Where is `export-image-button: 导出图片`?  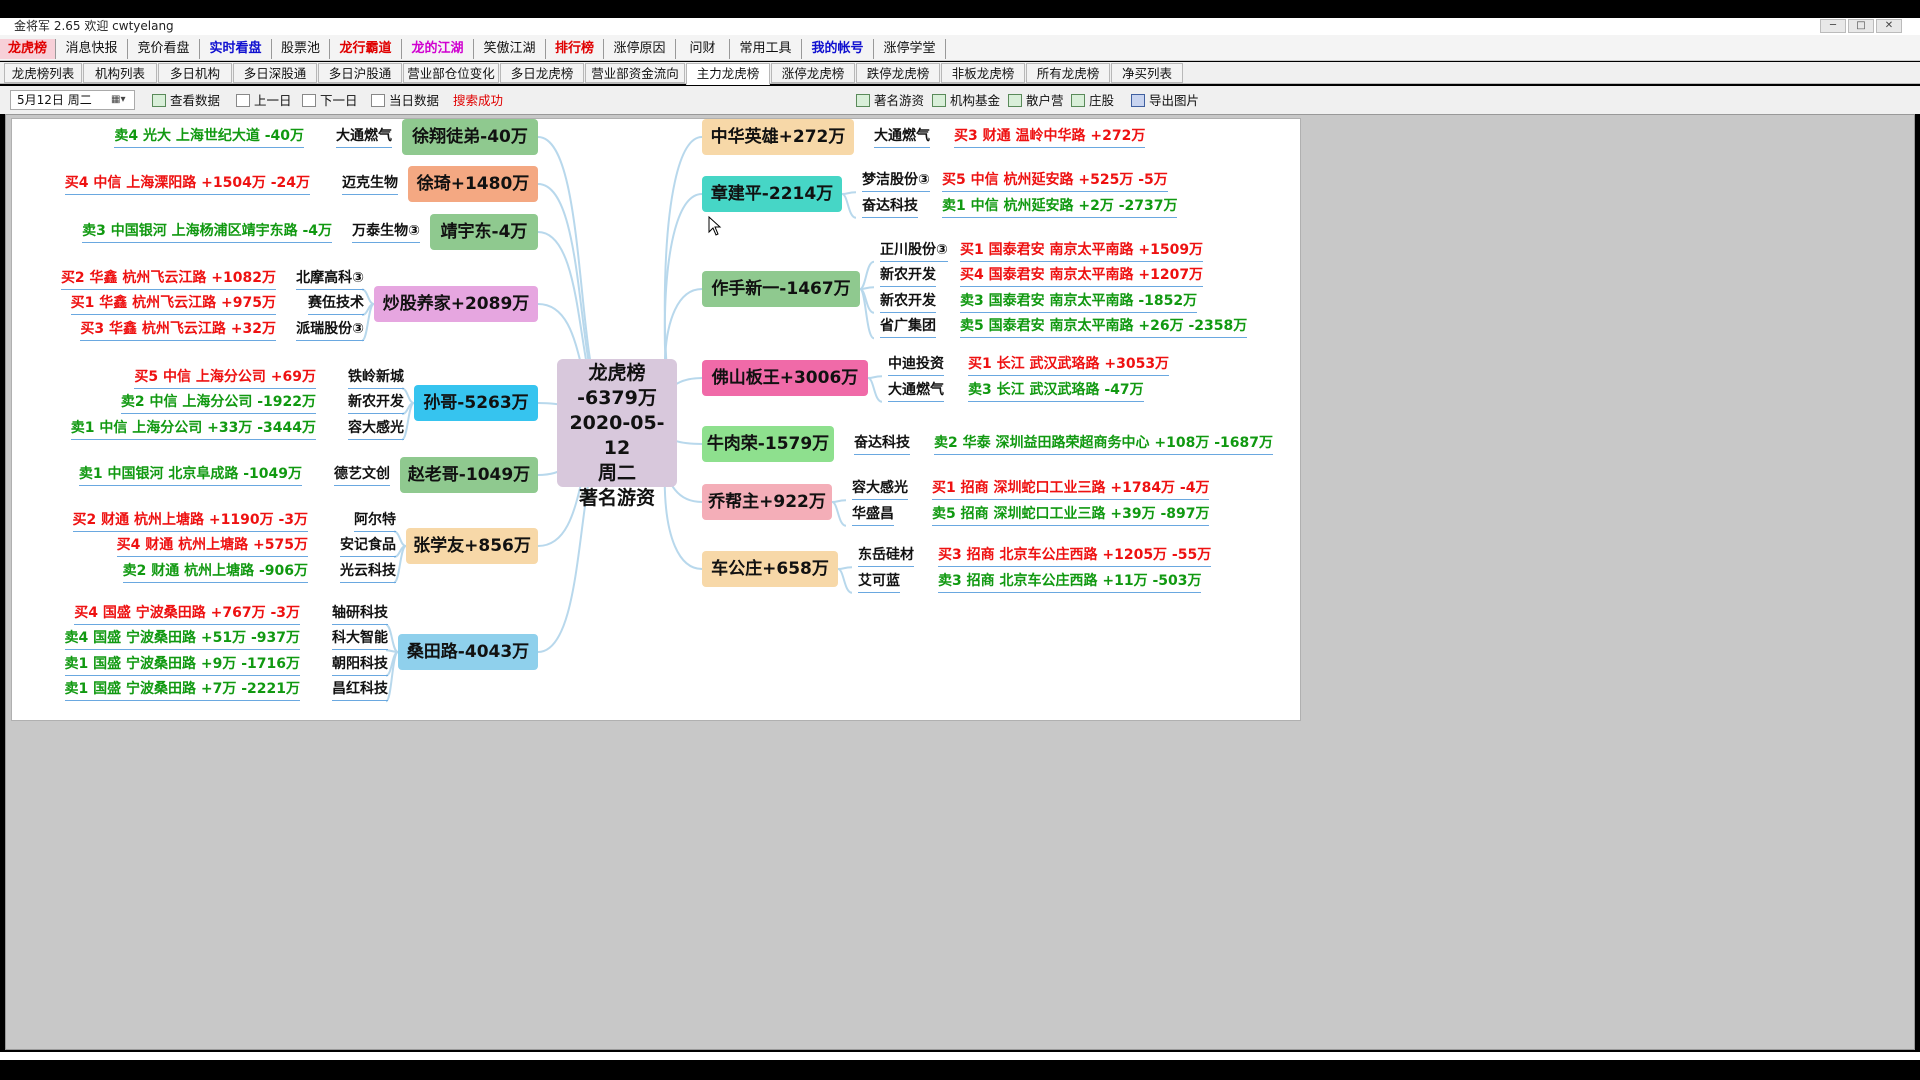
export-image-button: 导出图片 is located at coordinates (1165, 101).